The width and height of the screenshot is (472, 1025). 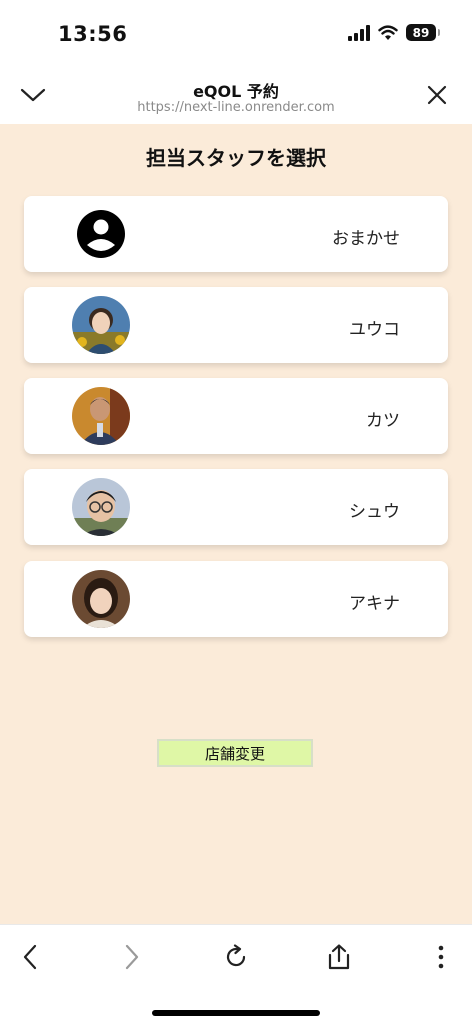 What do you see at coordinates (374, 512) in the screenshot?
I see `staff-name: シュウ` at bounding box center [374, 512].